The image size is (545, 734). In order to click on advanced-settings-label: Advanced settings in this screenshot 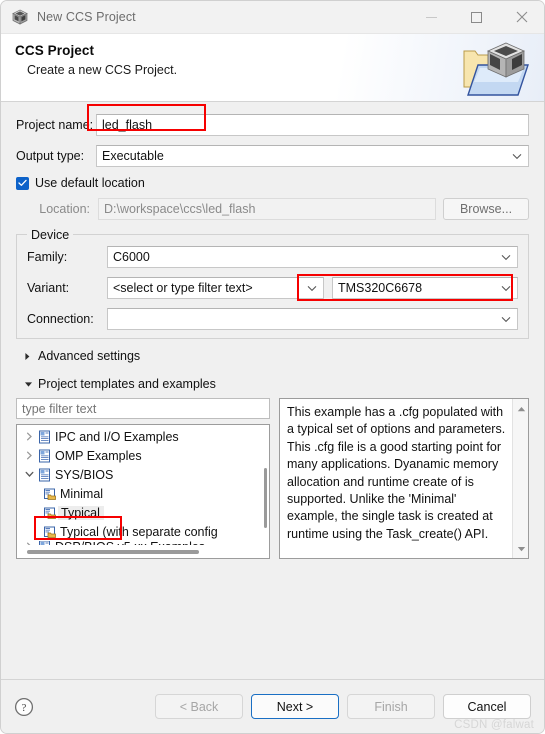, I will do `click(89, 356)`.